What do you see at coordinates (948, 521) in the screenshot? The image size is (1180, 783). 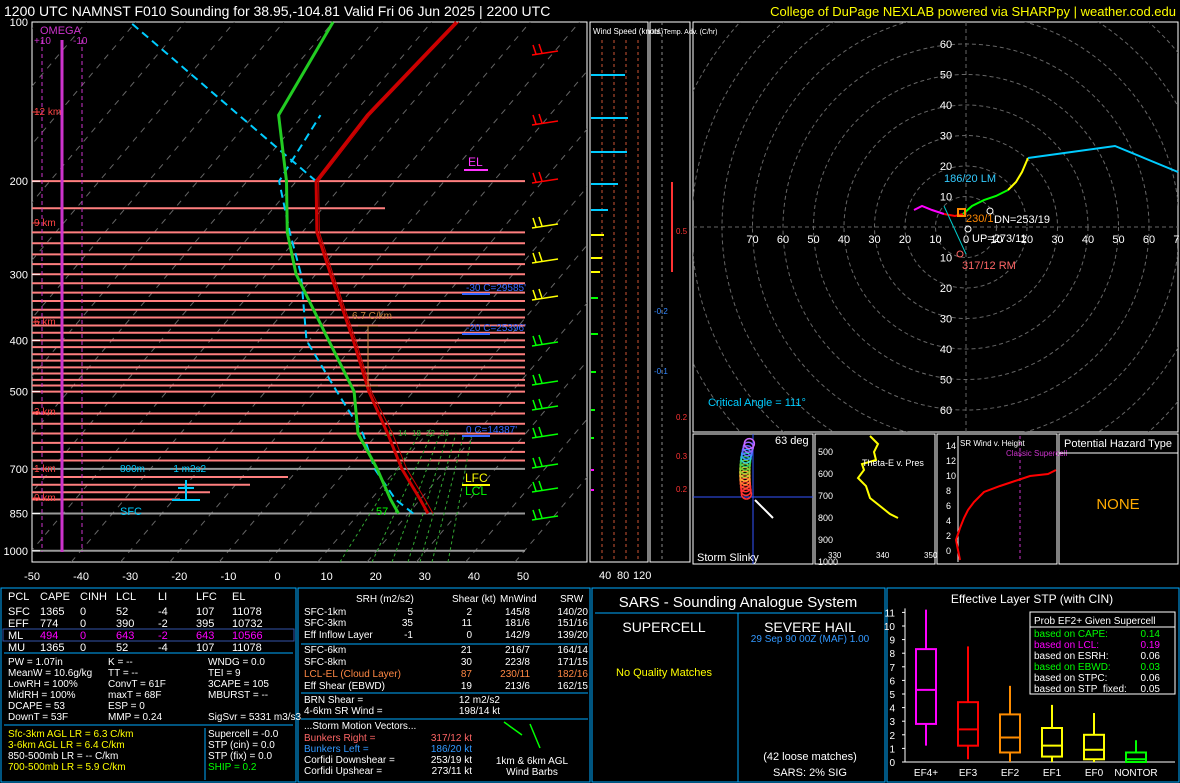 I see `sr-wind-tick: 4` at bounding box center [948, 521].